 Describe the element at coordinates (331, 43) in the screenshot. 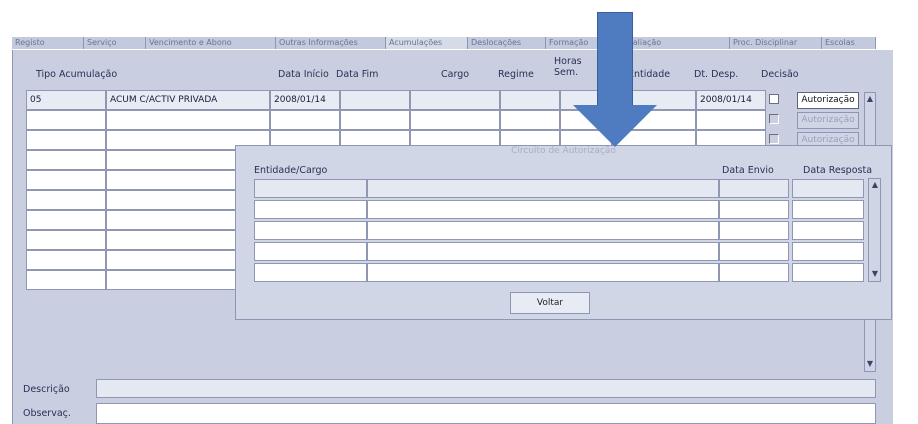

I see `tab-outras-informacoes: Outras Informações` at that location.